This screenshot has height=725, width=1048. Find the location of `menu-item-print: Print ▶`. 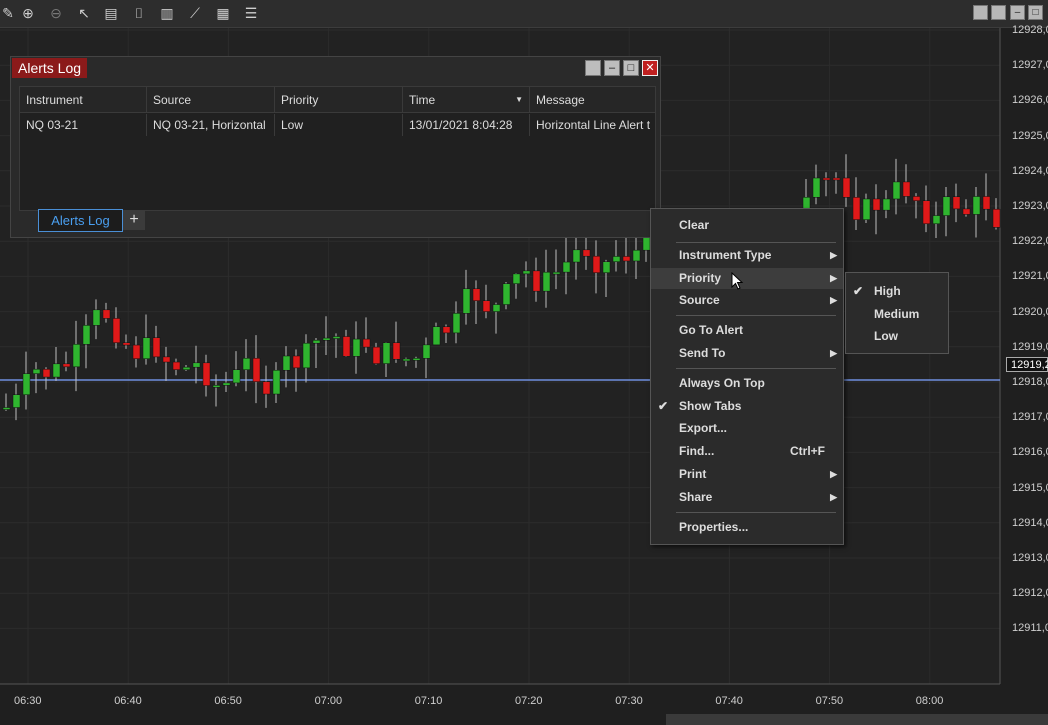

menu-item-print: Print ▶ is located at coordinates (747, 474).